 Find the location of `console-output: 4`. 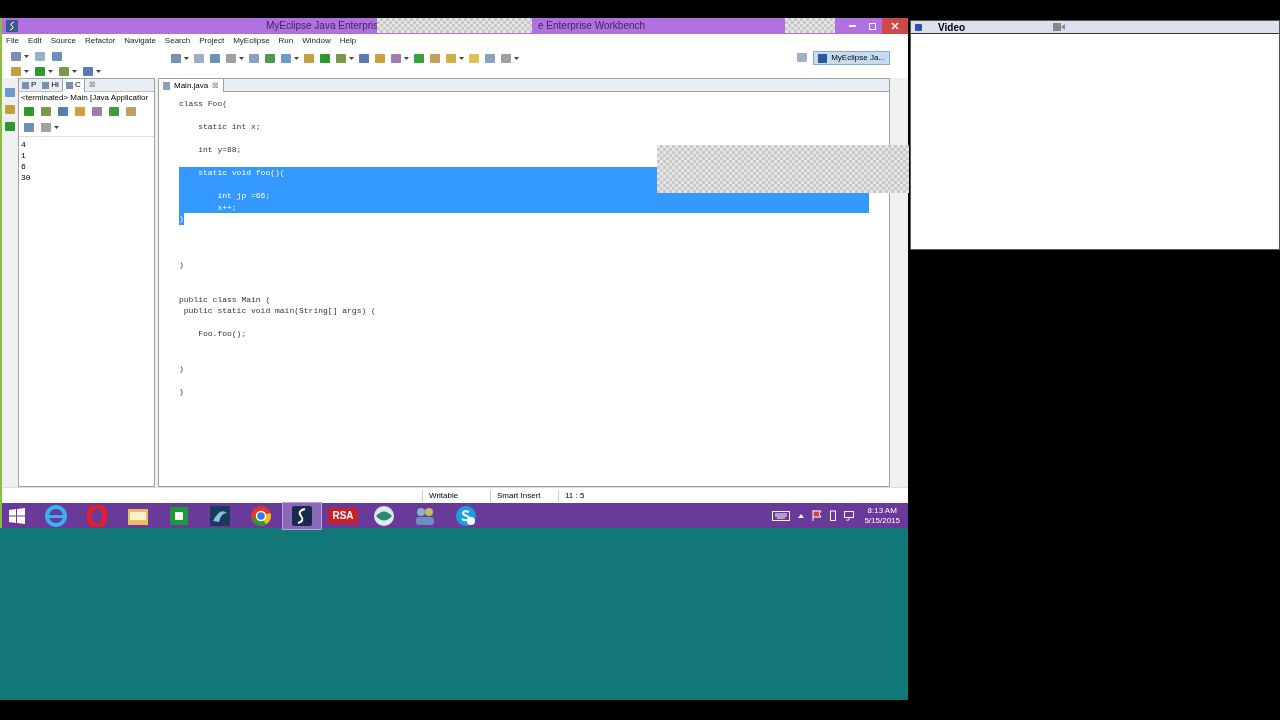

console-output: 4 is located at coordinates (24, 144).